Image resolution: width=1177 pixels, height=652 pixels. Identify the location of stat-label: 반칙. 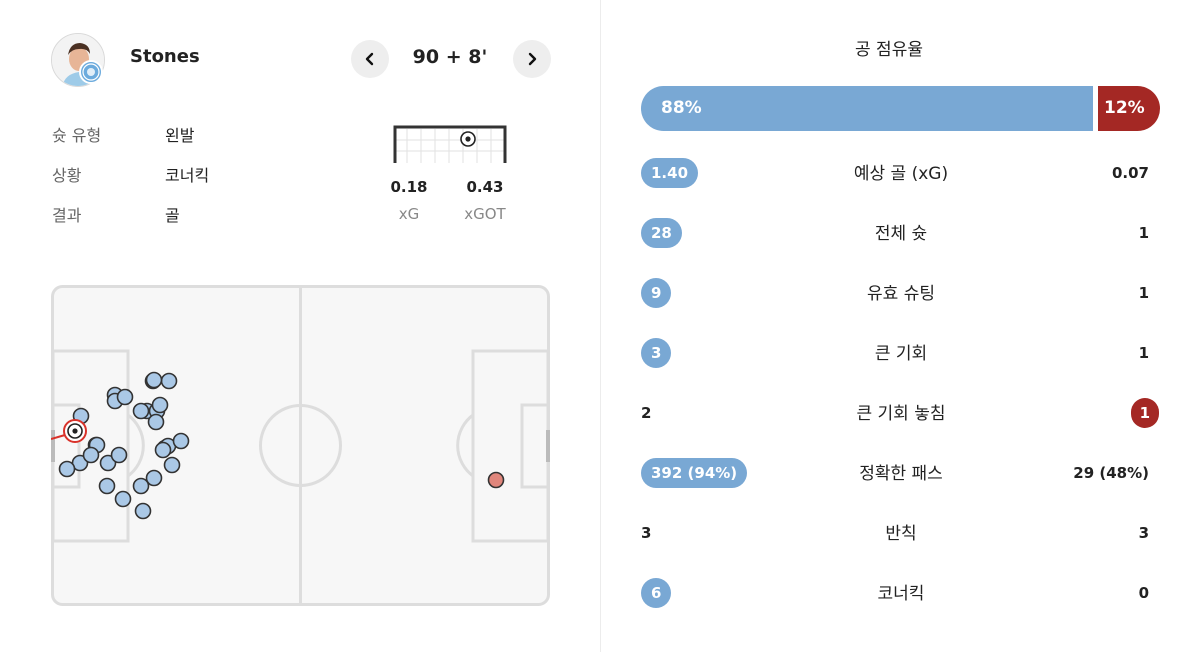
(901, 534).